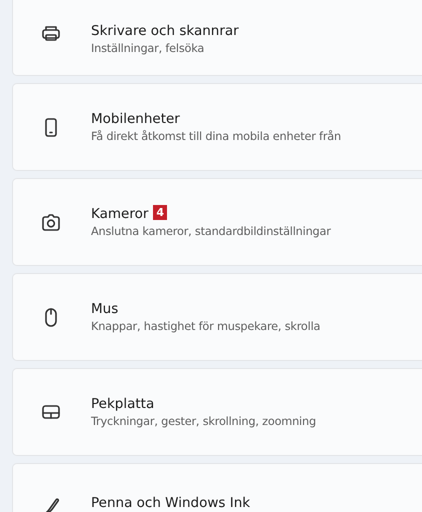 The width and height of the screenshot is (422, 512). I want to click on item-description: Anslutna kameror, standardbildinställningar, so click(211, 232).